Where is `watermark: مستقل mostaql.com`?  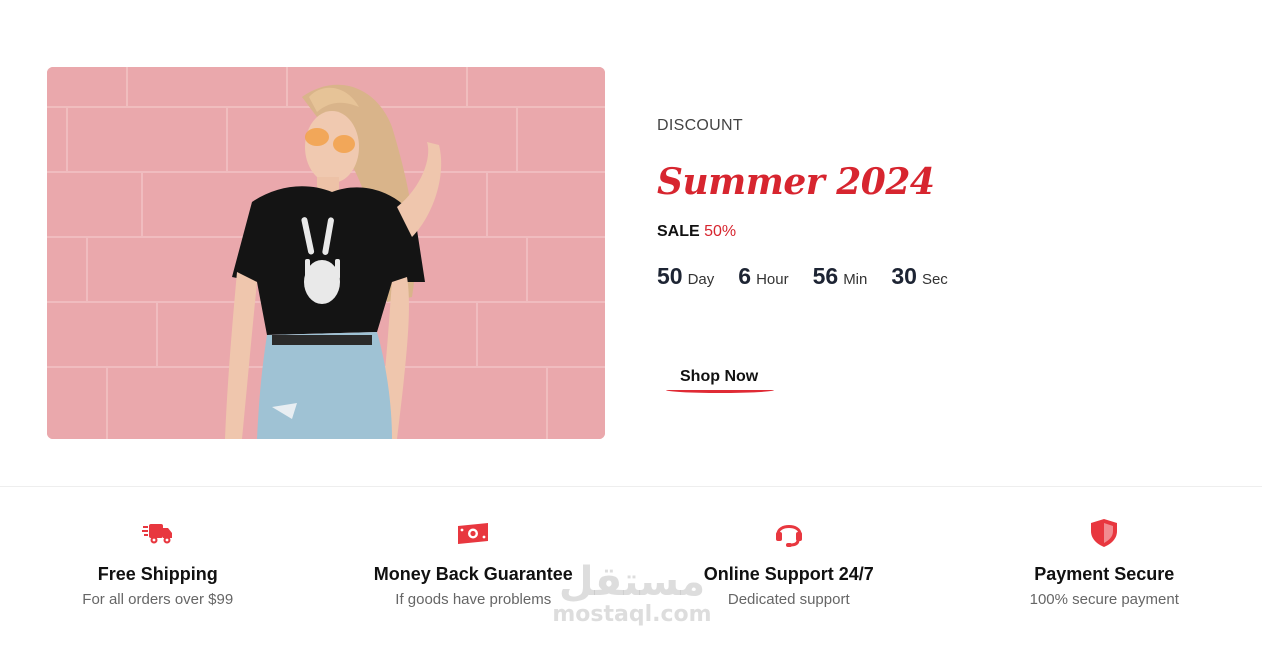
watermark: مستقل mostaql.com is located at coordinates (632, 593).